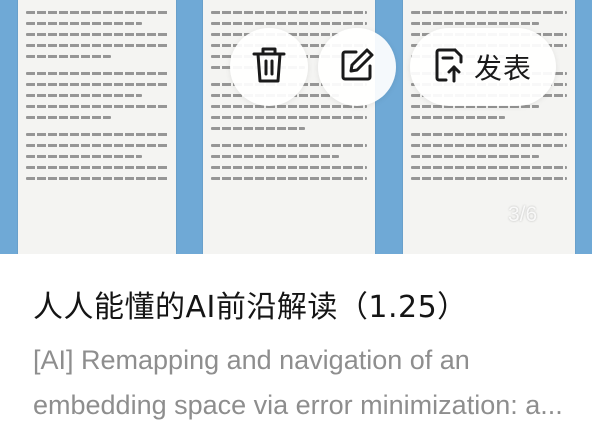 The image size is (592, 442). I want to click on page-indicator: 3/6, so click(523, 214).